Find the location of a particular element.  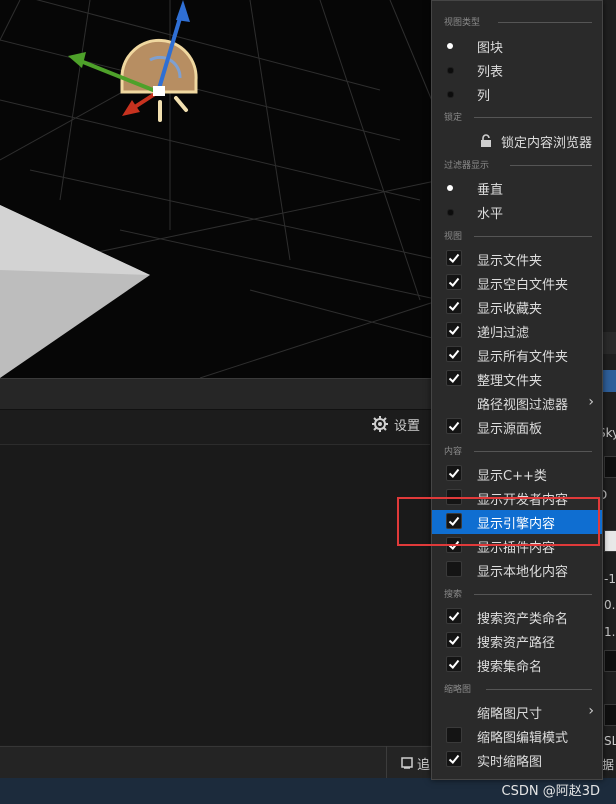

menu-section-2: 过滤器显示 is located at coordinates (517, 165).